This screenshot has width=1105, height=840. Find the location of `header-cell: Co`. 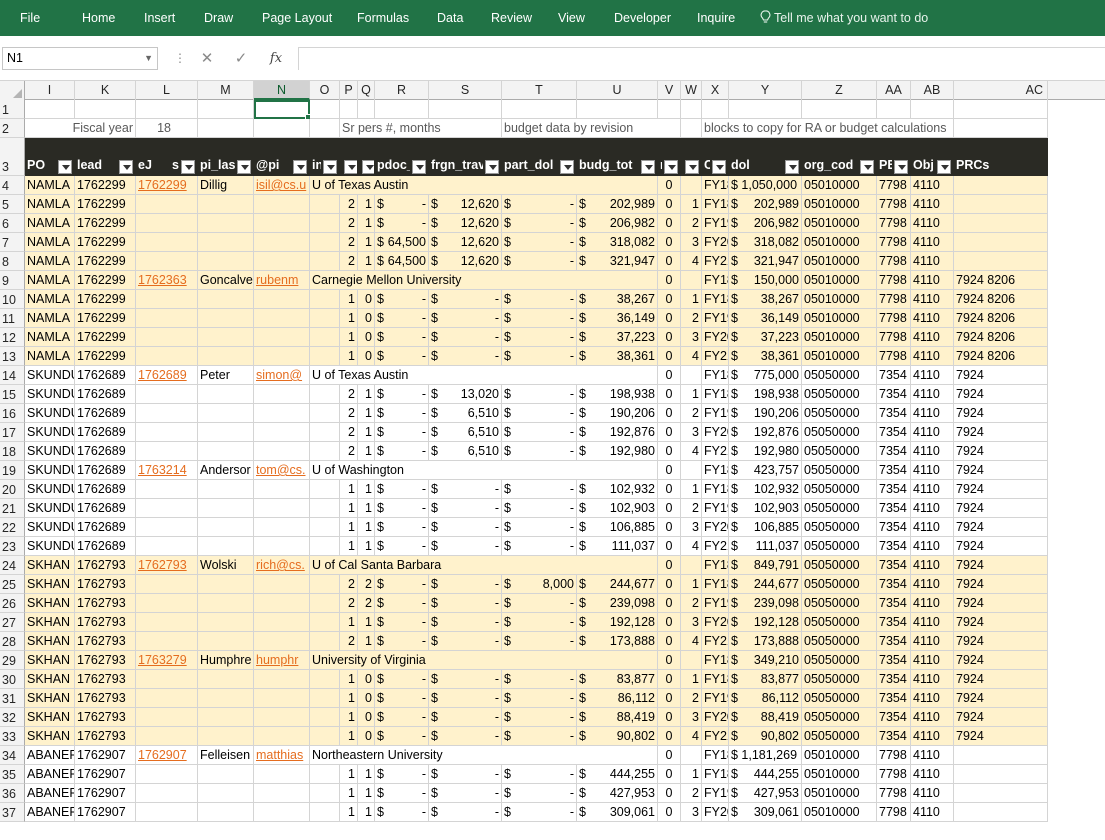

header-cell: Co is located at coordinates (715, 157).